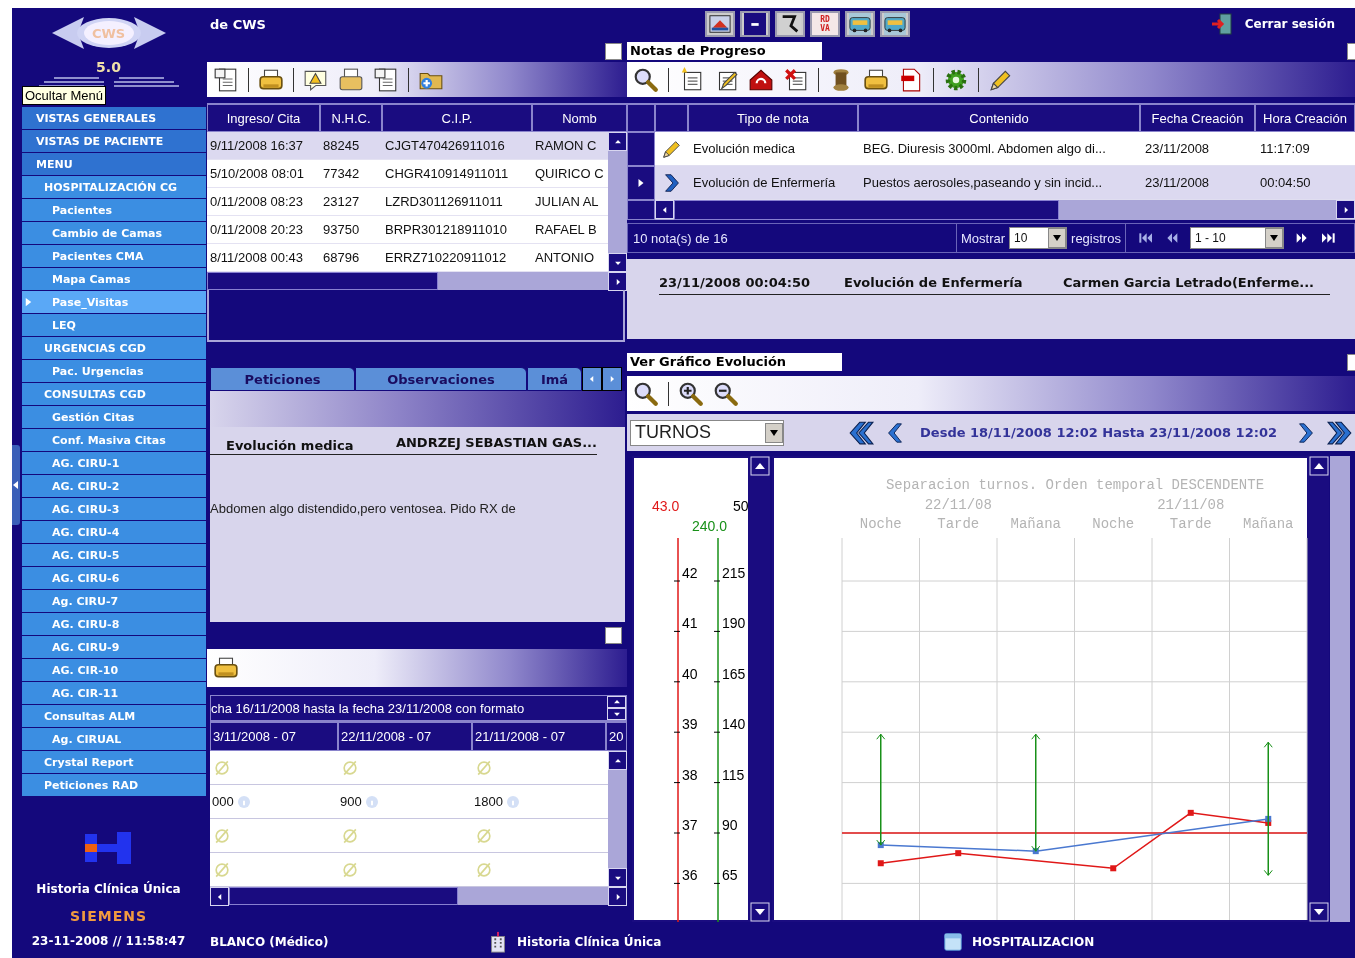  What do you see at coordinates (790, 24) in the screenshot?
I see `monitor-button` at bounding box center [790, 24].